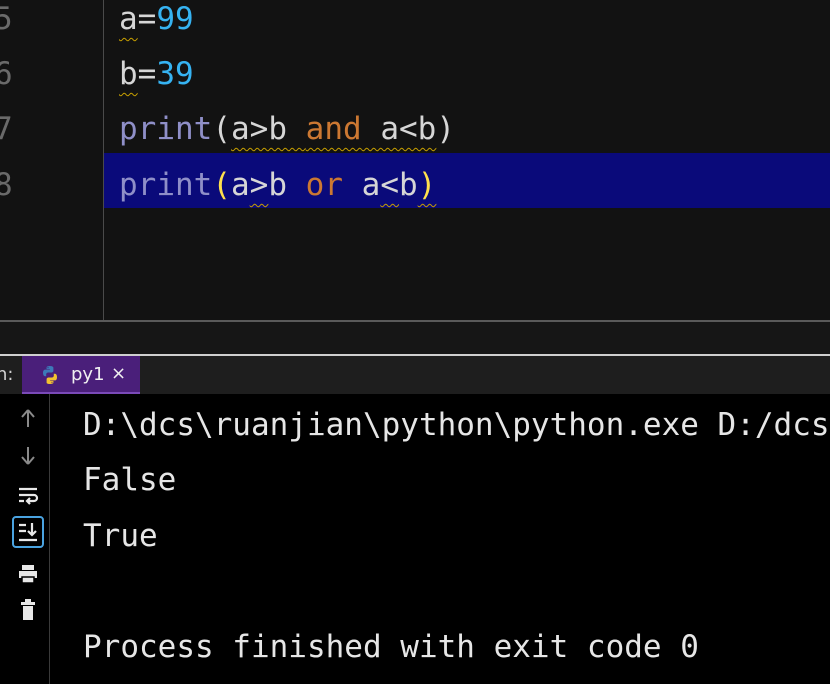  What do you see at coordinates (28, 456) in the screenshot?
I see `down-arrow-icon` at bounding box center [28, 456].